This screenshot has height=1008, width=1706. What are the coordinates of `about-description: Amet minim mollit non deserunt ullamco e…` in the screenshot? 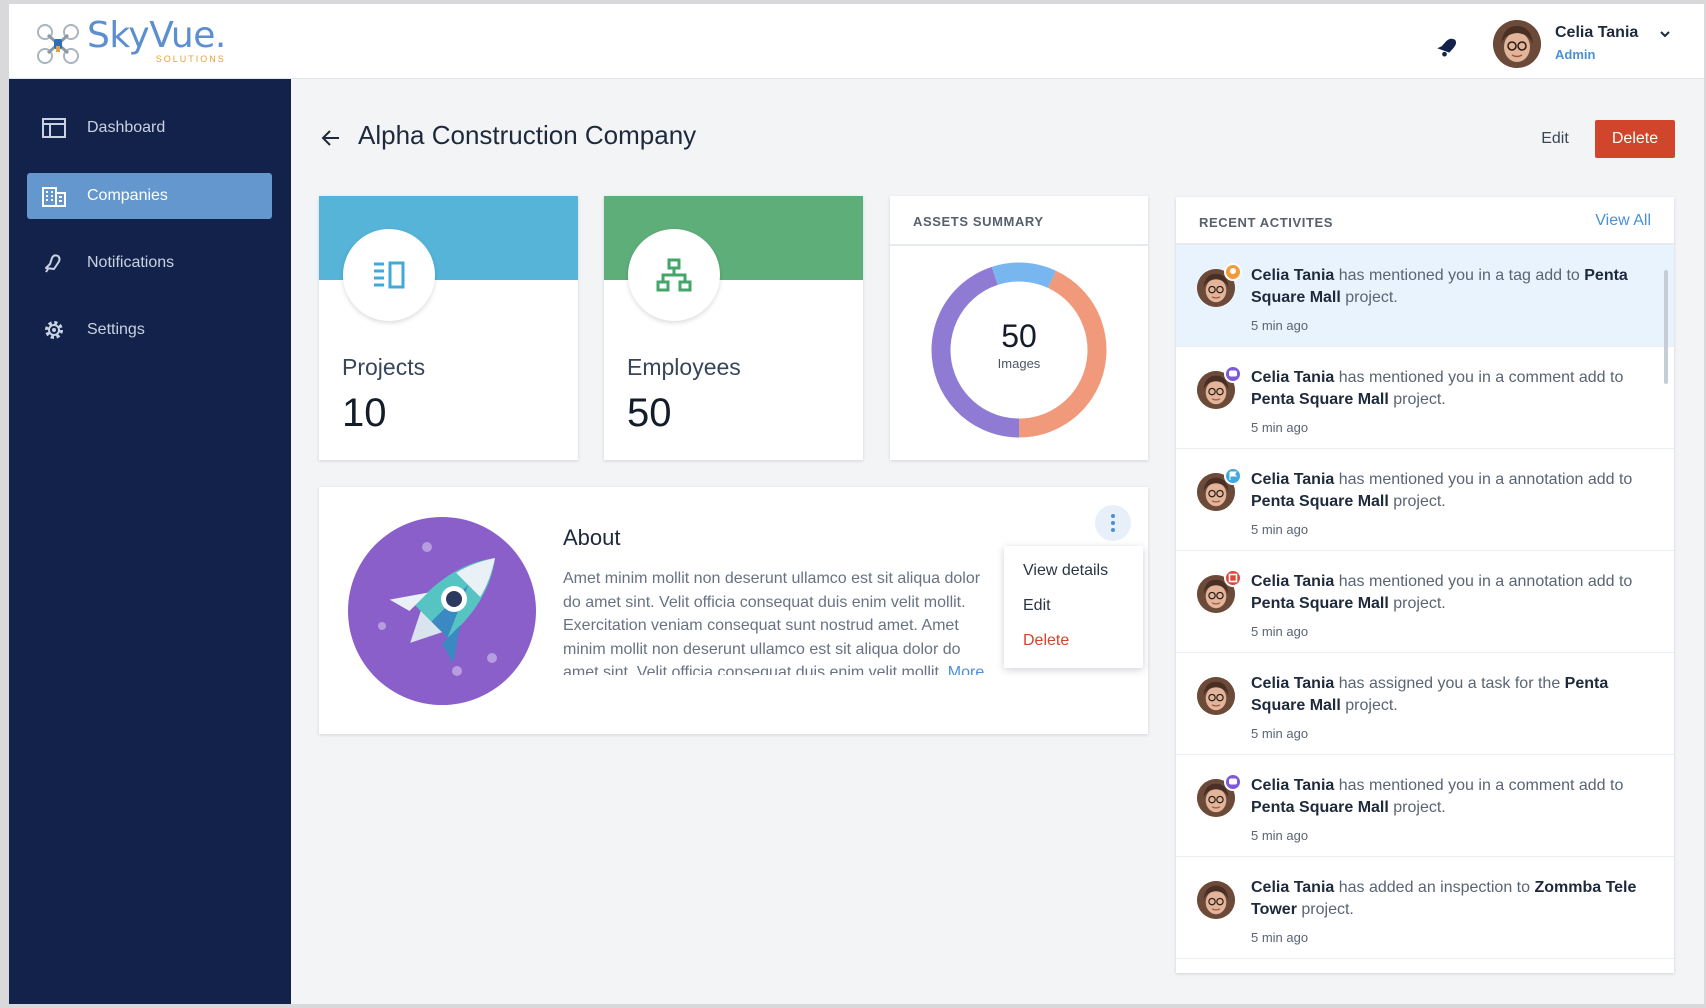 It's located at (779, 621).